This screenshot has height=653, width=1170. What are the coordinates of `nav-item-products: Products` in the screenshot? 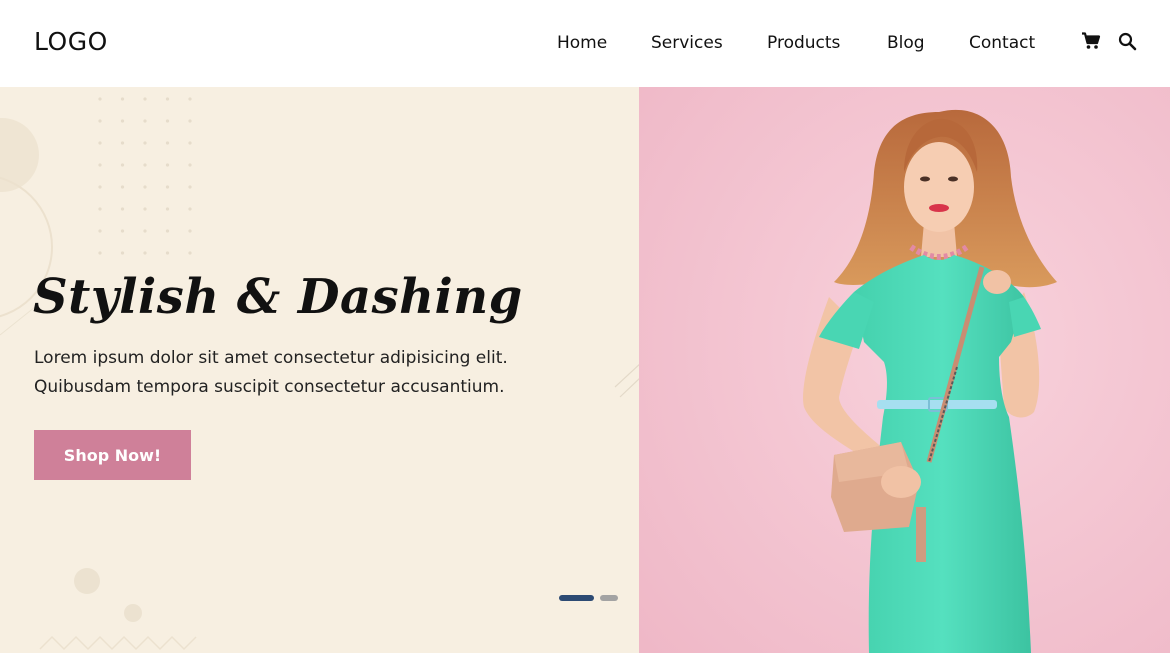 It's located at (803, 43).